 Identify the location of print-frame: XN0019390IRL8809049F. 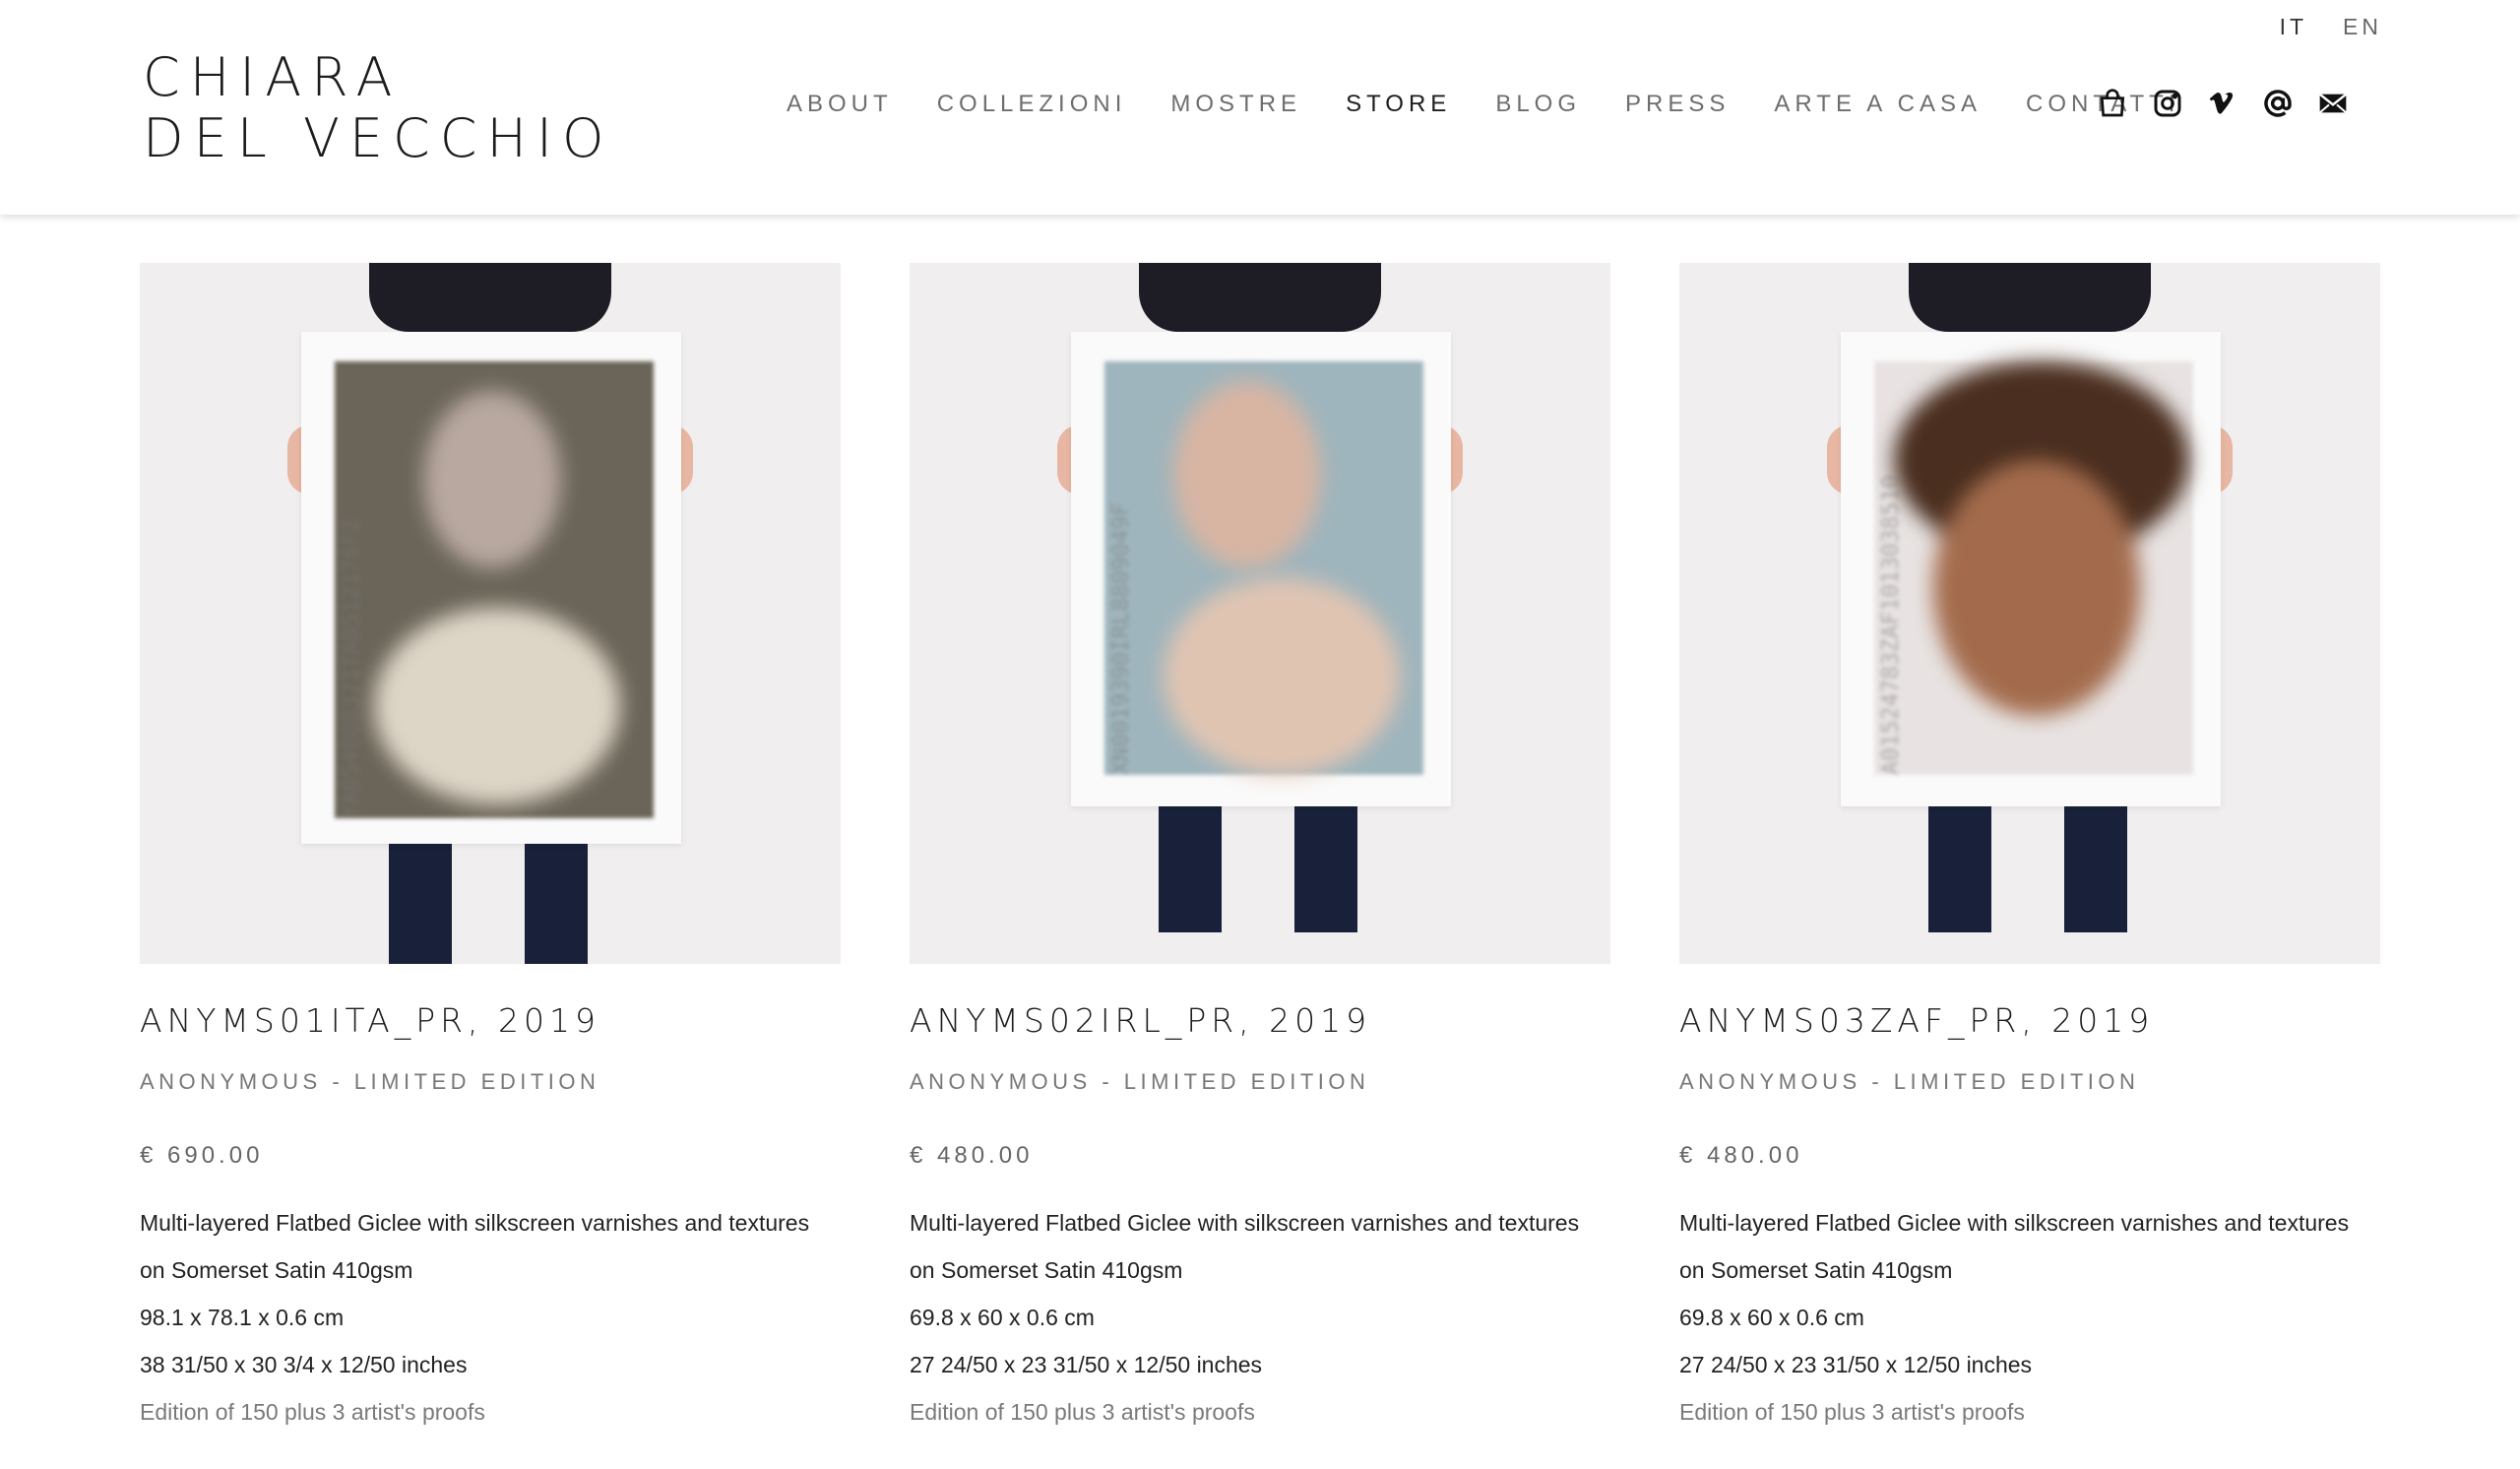
(1261, 569).